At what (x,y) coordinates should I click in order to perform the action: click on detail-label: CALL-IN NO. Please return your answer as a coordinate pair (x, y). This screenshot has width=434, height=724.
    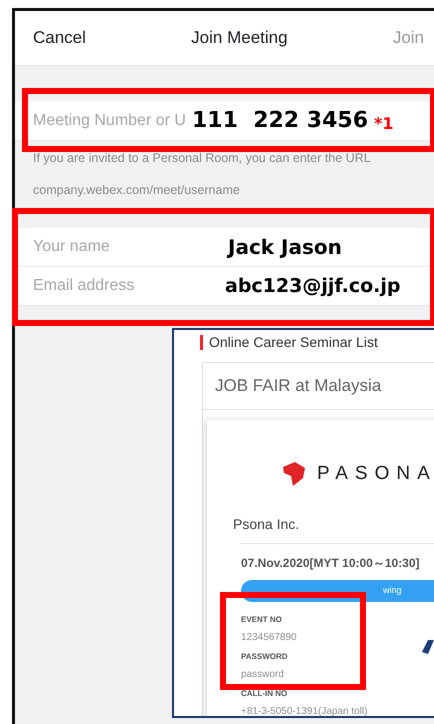
    Looking at the image, I should click on (264, 694).